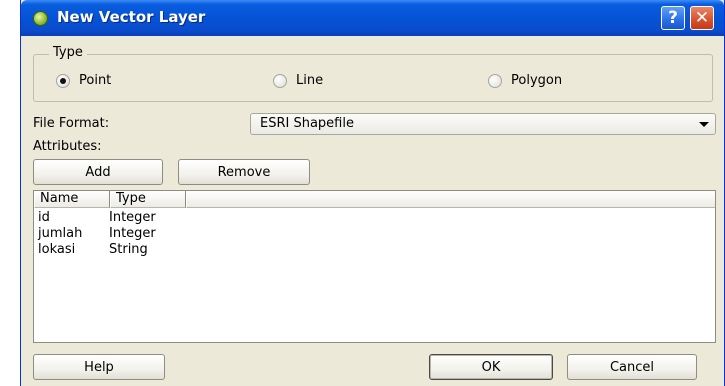 The image size is (725, 386). I want to click on qgis-app-icon, so click(40, 18).